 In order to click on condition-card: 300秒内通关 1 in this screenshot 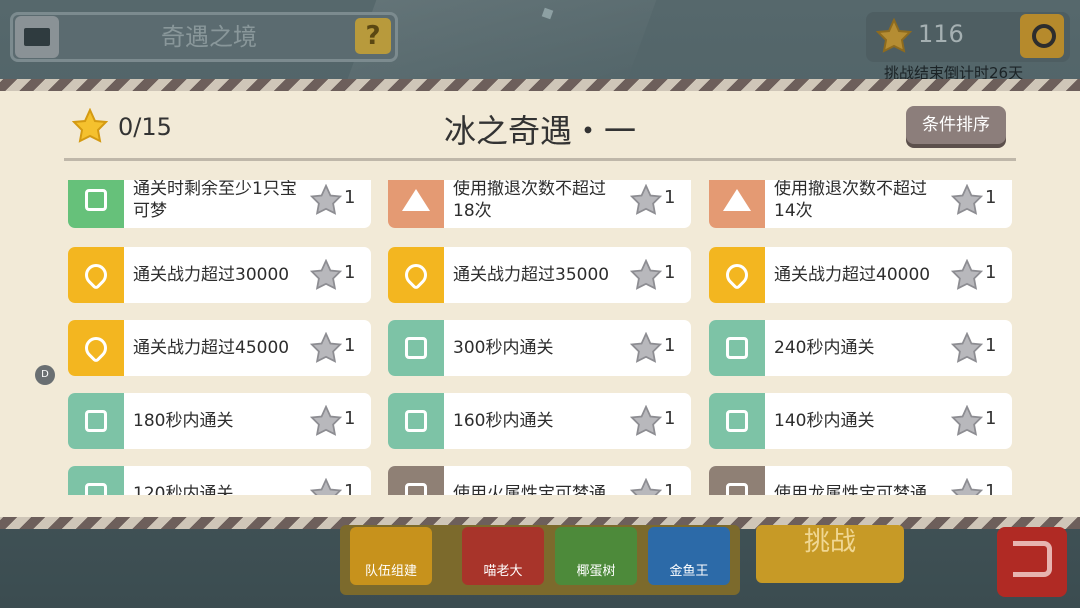, I will do `click(539, 348)`.